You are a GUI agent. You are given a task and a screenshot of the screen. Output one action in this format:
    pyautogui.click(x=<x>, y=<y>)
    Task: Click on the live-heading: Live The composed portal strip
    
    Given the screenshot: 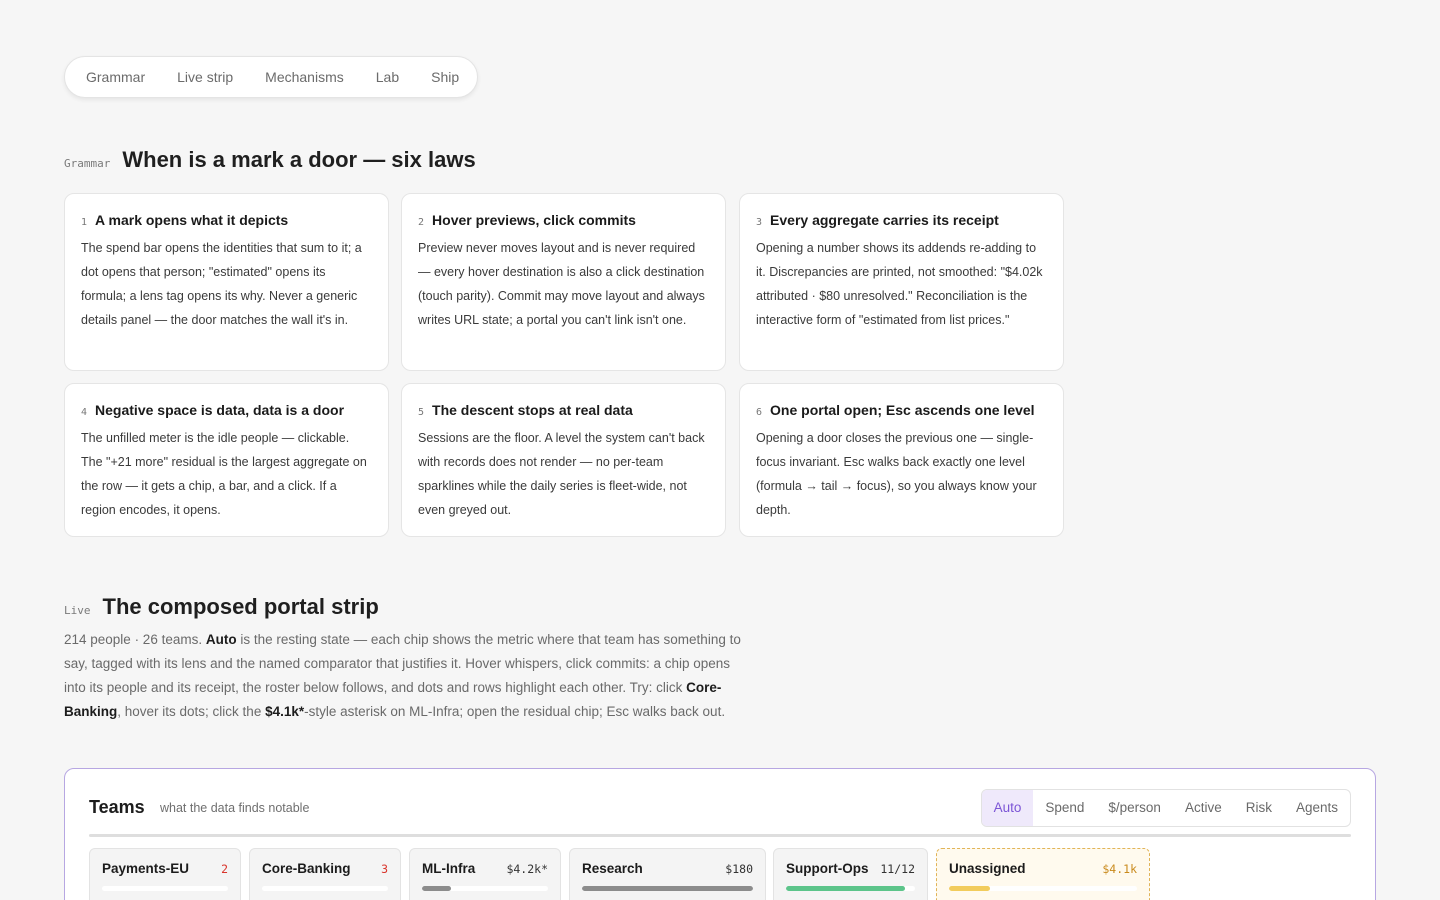 What is the action you would take?
    pyautogui.click(x=221, y=607)
    